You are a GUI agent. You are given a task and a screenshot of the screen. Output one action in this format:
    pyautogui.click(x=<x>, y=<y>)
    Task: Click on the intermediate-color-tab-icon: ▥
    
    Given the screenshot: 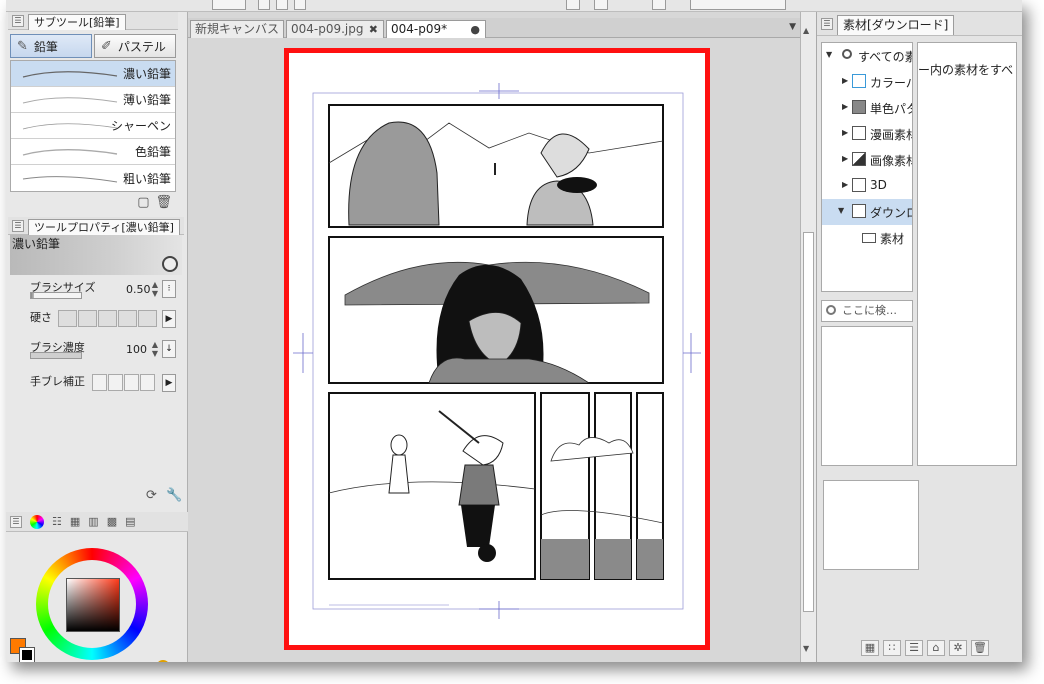 What is the action you would take?
    pyautogui.click(x=93, y=521)
    